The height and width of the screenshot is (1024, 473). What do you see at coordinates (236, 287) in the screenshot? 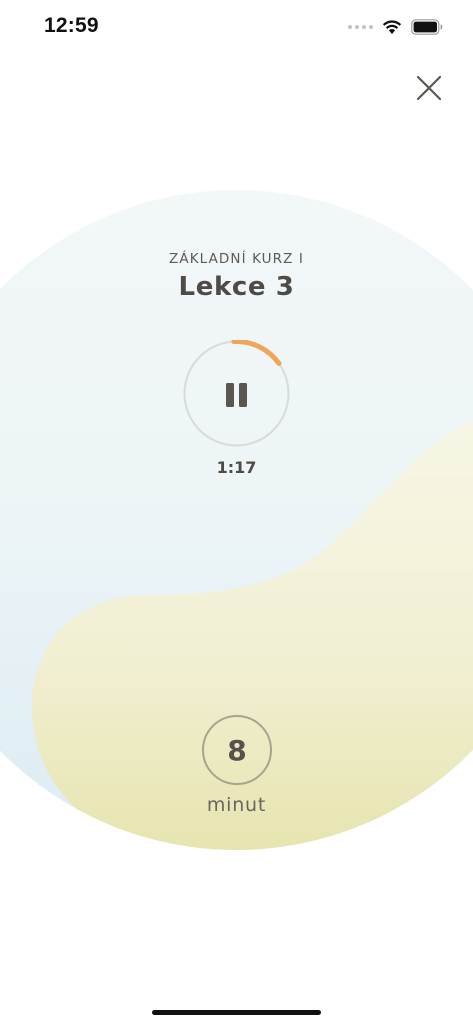
I see `lesson-title: Lekce 3` at bounding box center [236, 287].